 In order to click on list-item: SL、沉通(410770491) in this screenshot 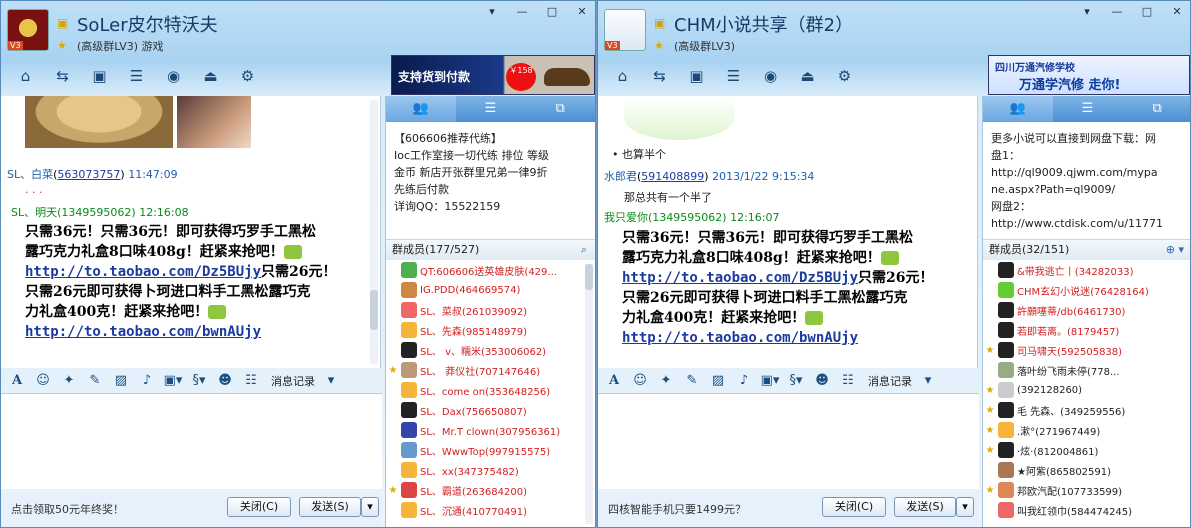, I will do `click(490, 510)`.